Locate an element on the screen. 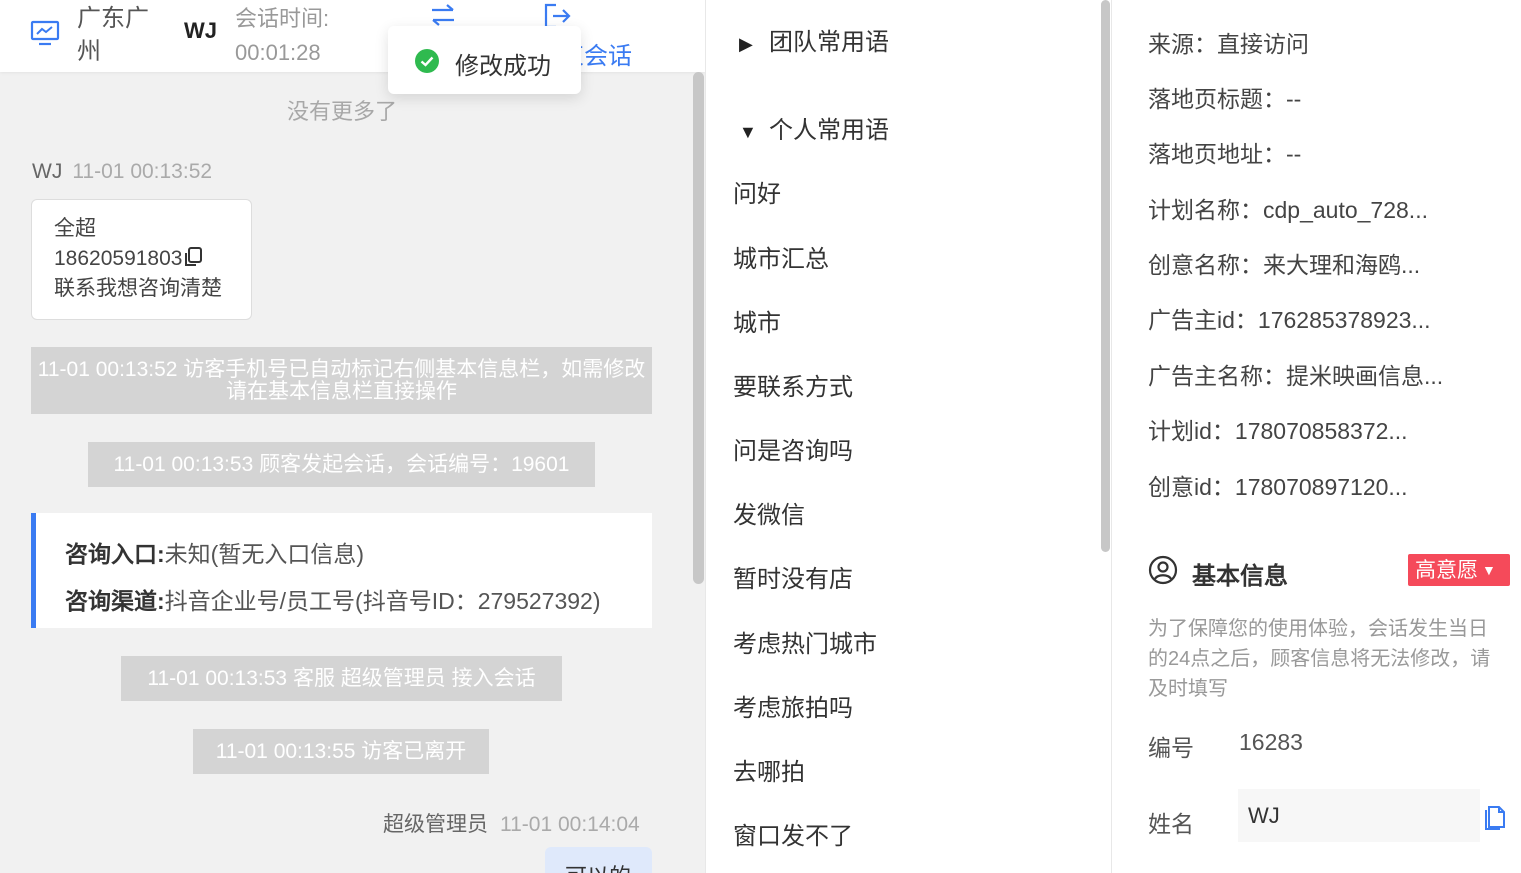  system-message: 11-01 00:13:53 顾客发起会话，会话编号：19601 is located at coordinates (341, 464).